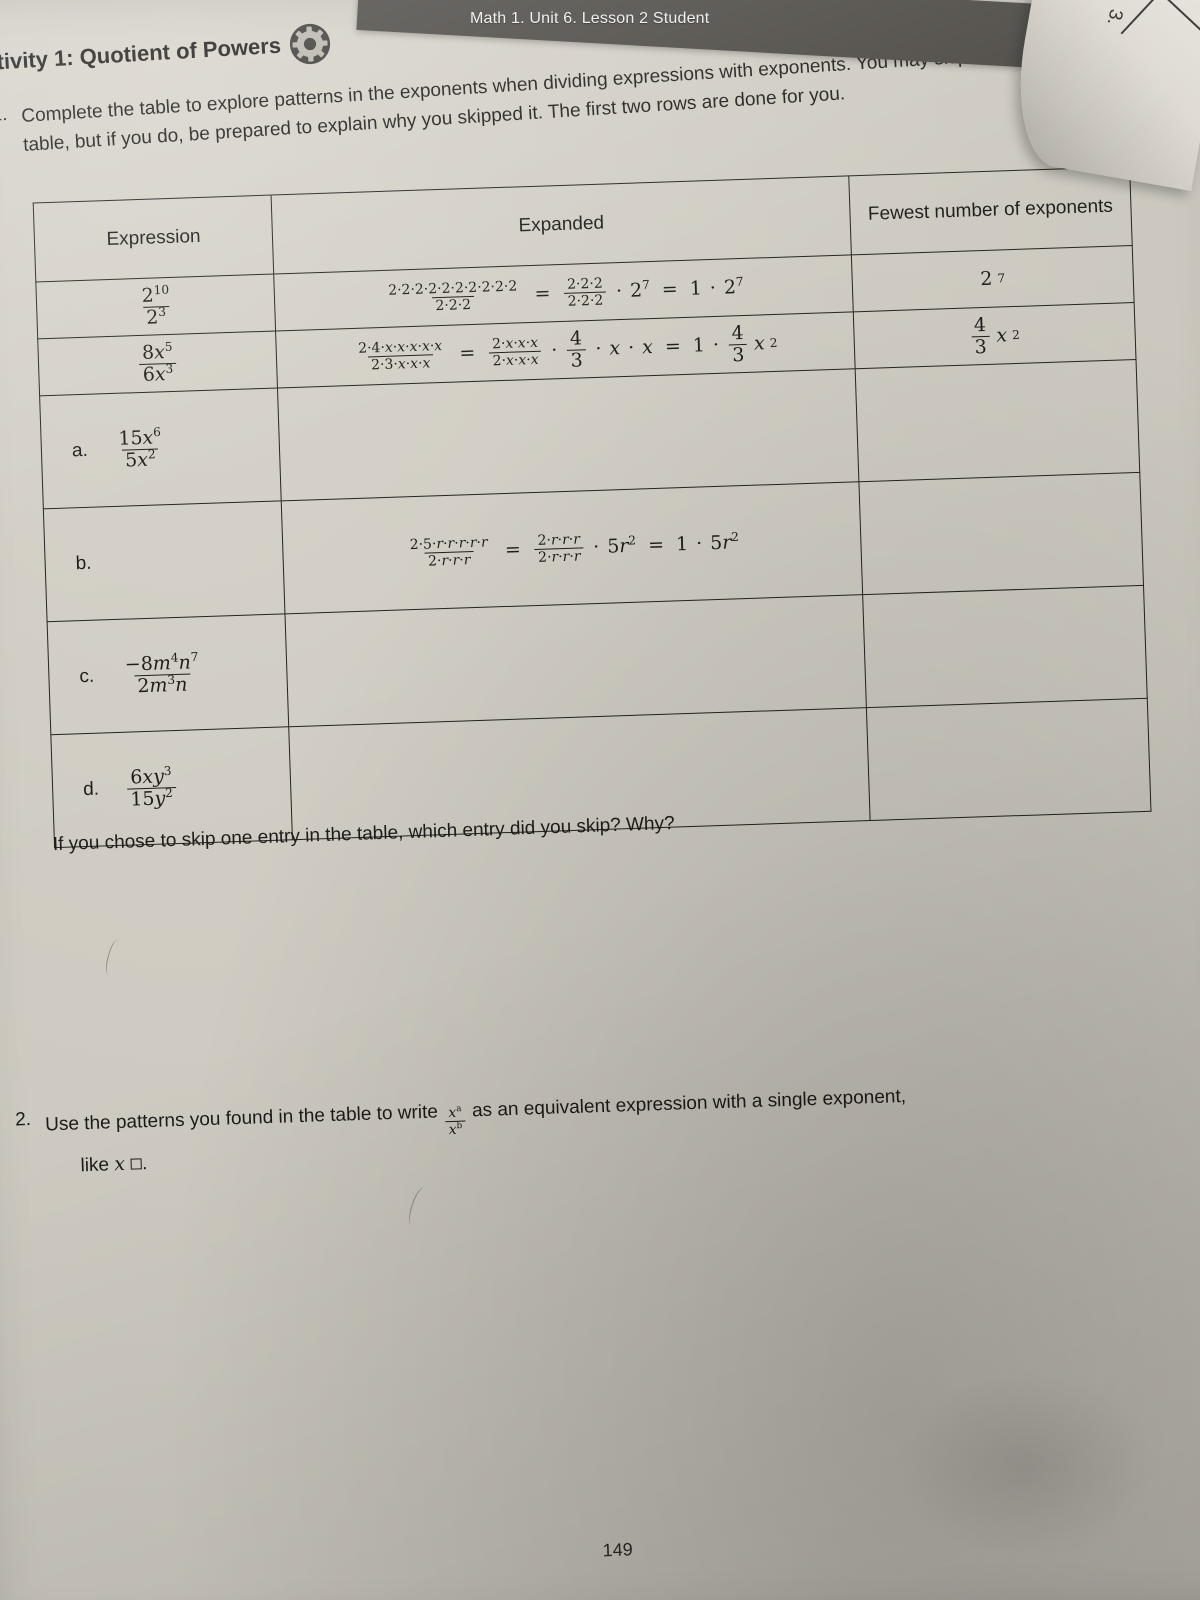 The image size is (1200, 1600). What do you see at coordinates (1005, 646) in the screenshot?
I see `cell-fewest-row-c-blank` at bounding box center [1005, 646].